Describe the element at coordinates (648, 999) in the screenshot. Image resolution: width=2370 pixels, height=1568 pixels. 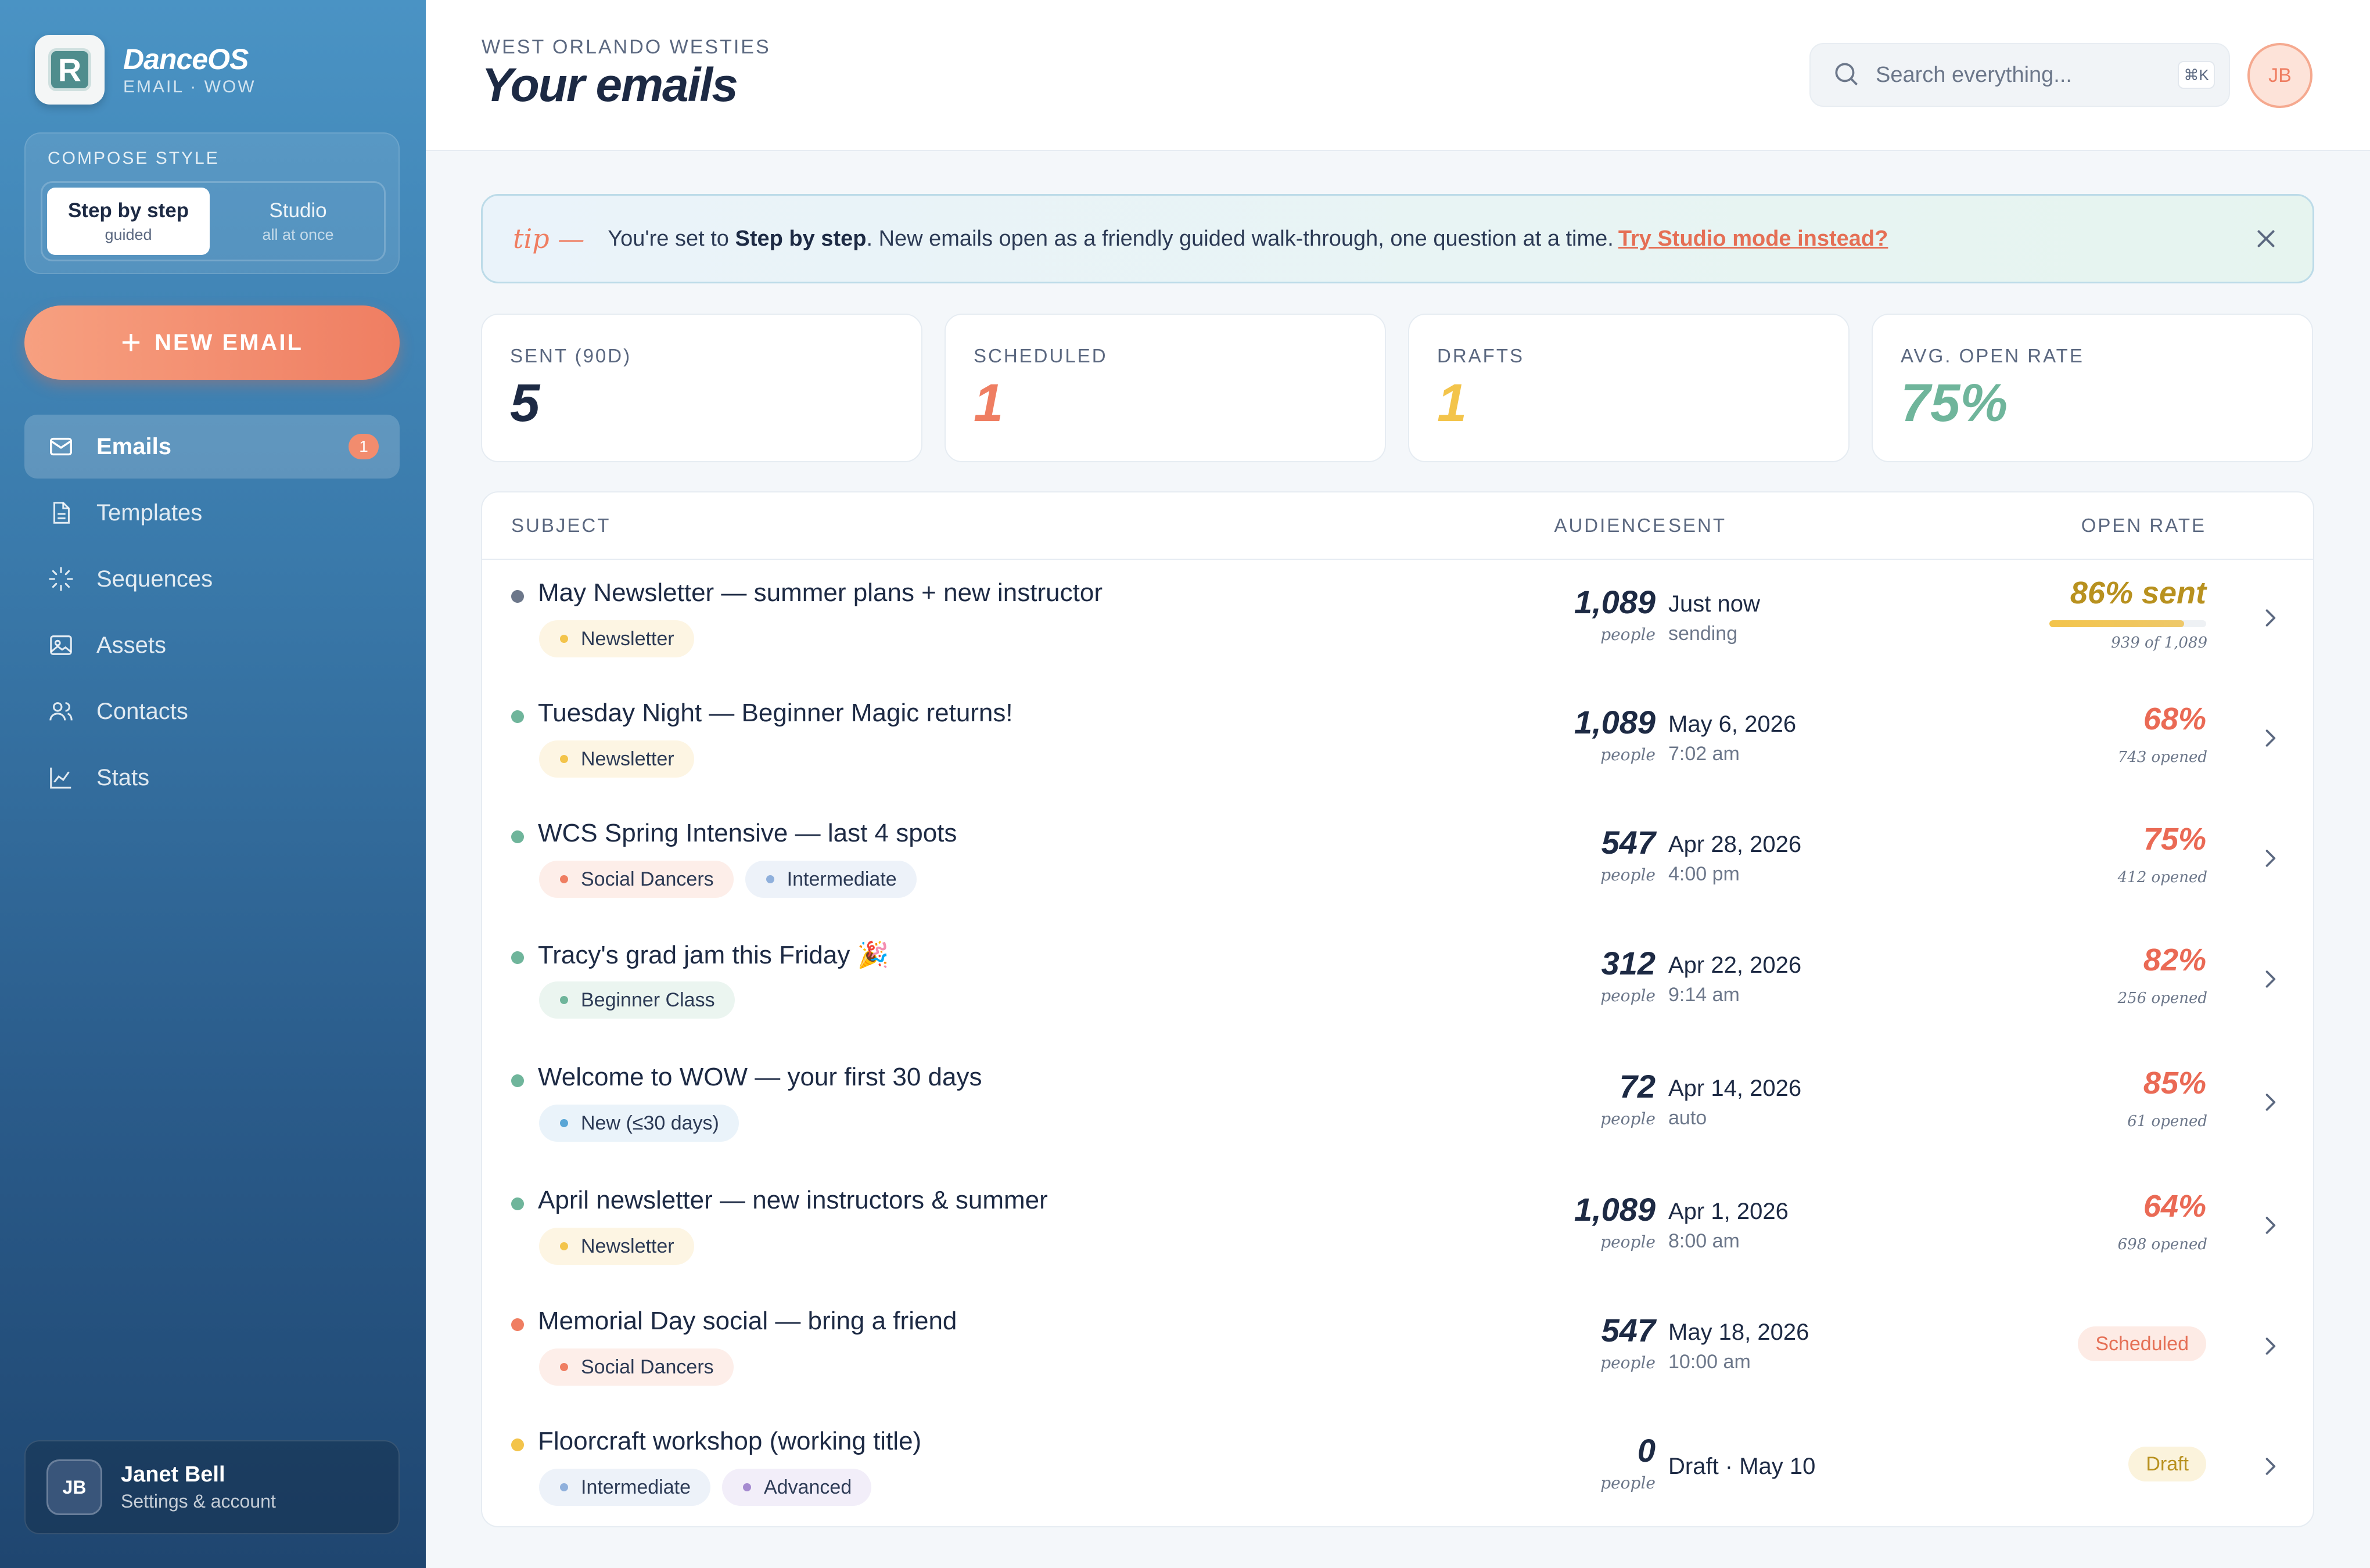
I see `tag-label: Beginner Class` at that location.